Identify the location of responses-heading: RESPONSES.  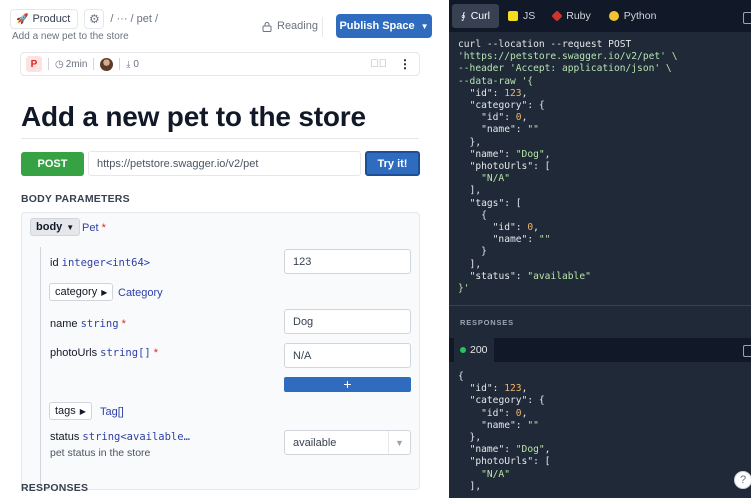
(55, 488).